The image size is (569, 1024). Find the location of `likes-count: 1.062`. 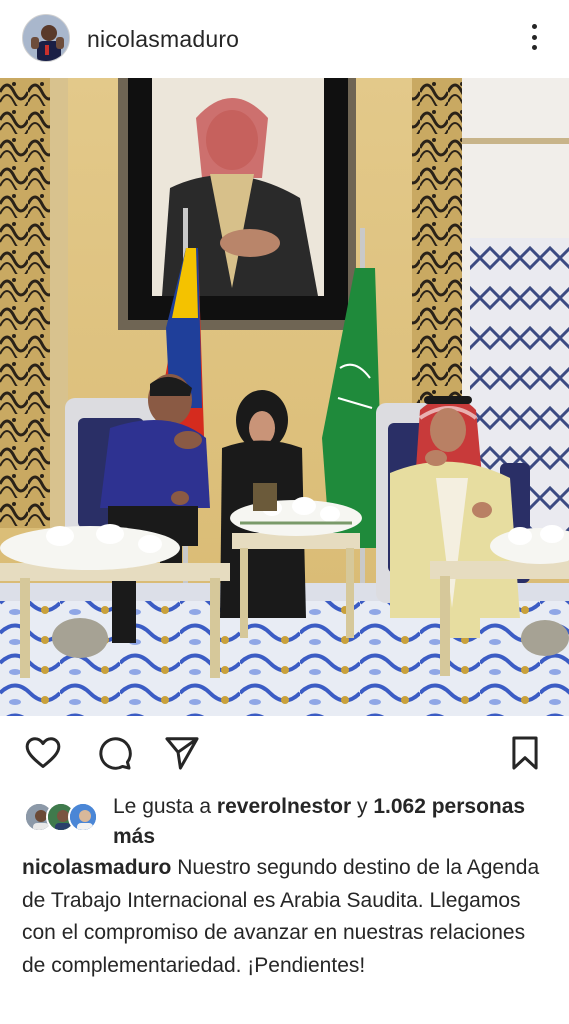

likes-count: 1.062 is located at coordinates (399, 806).